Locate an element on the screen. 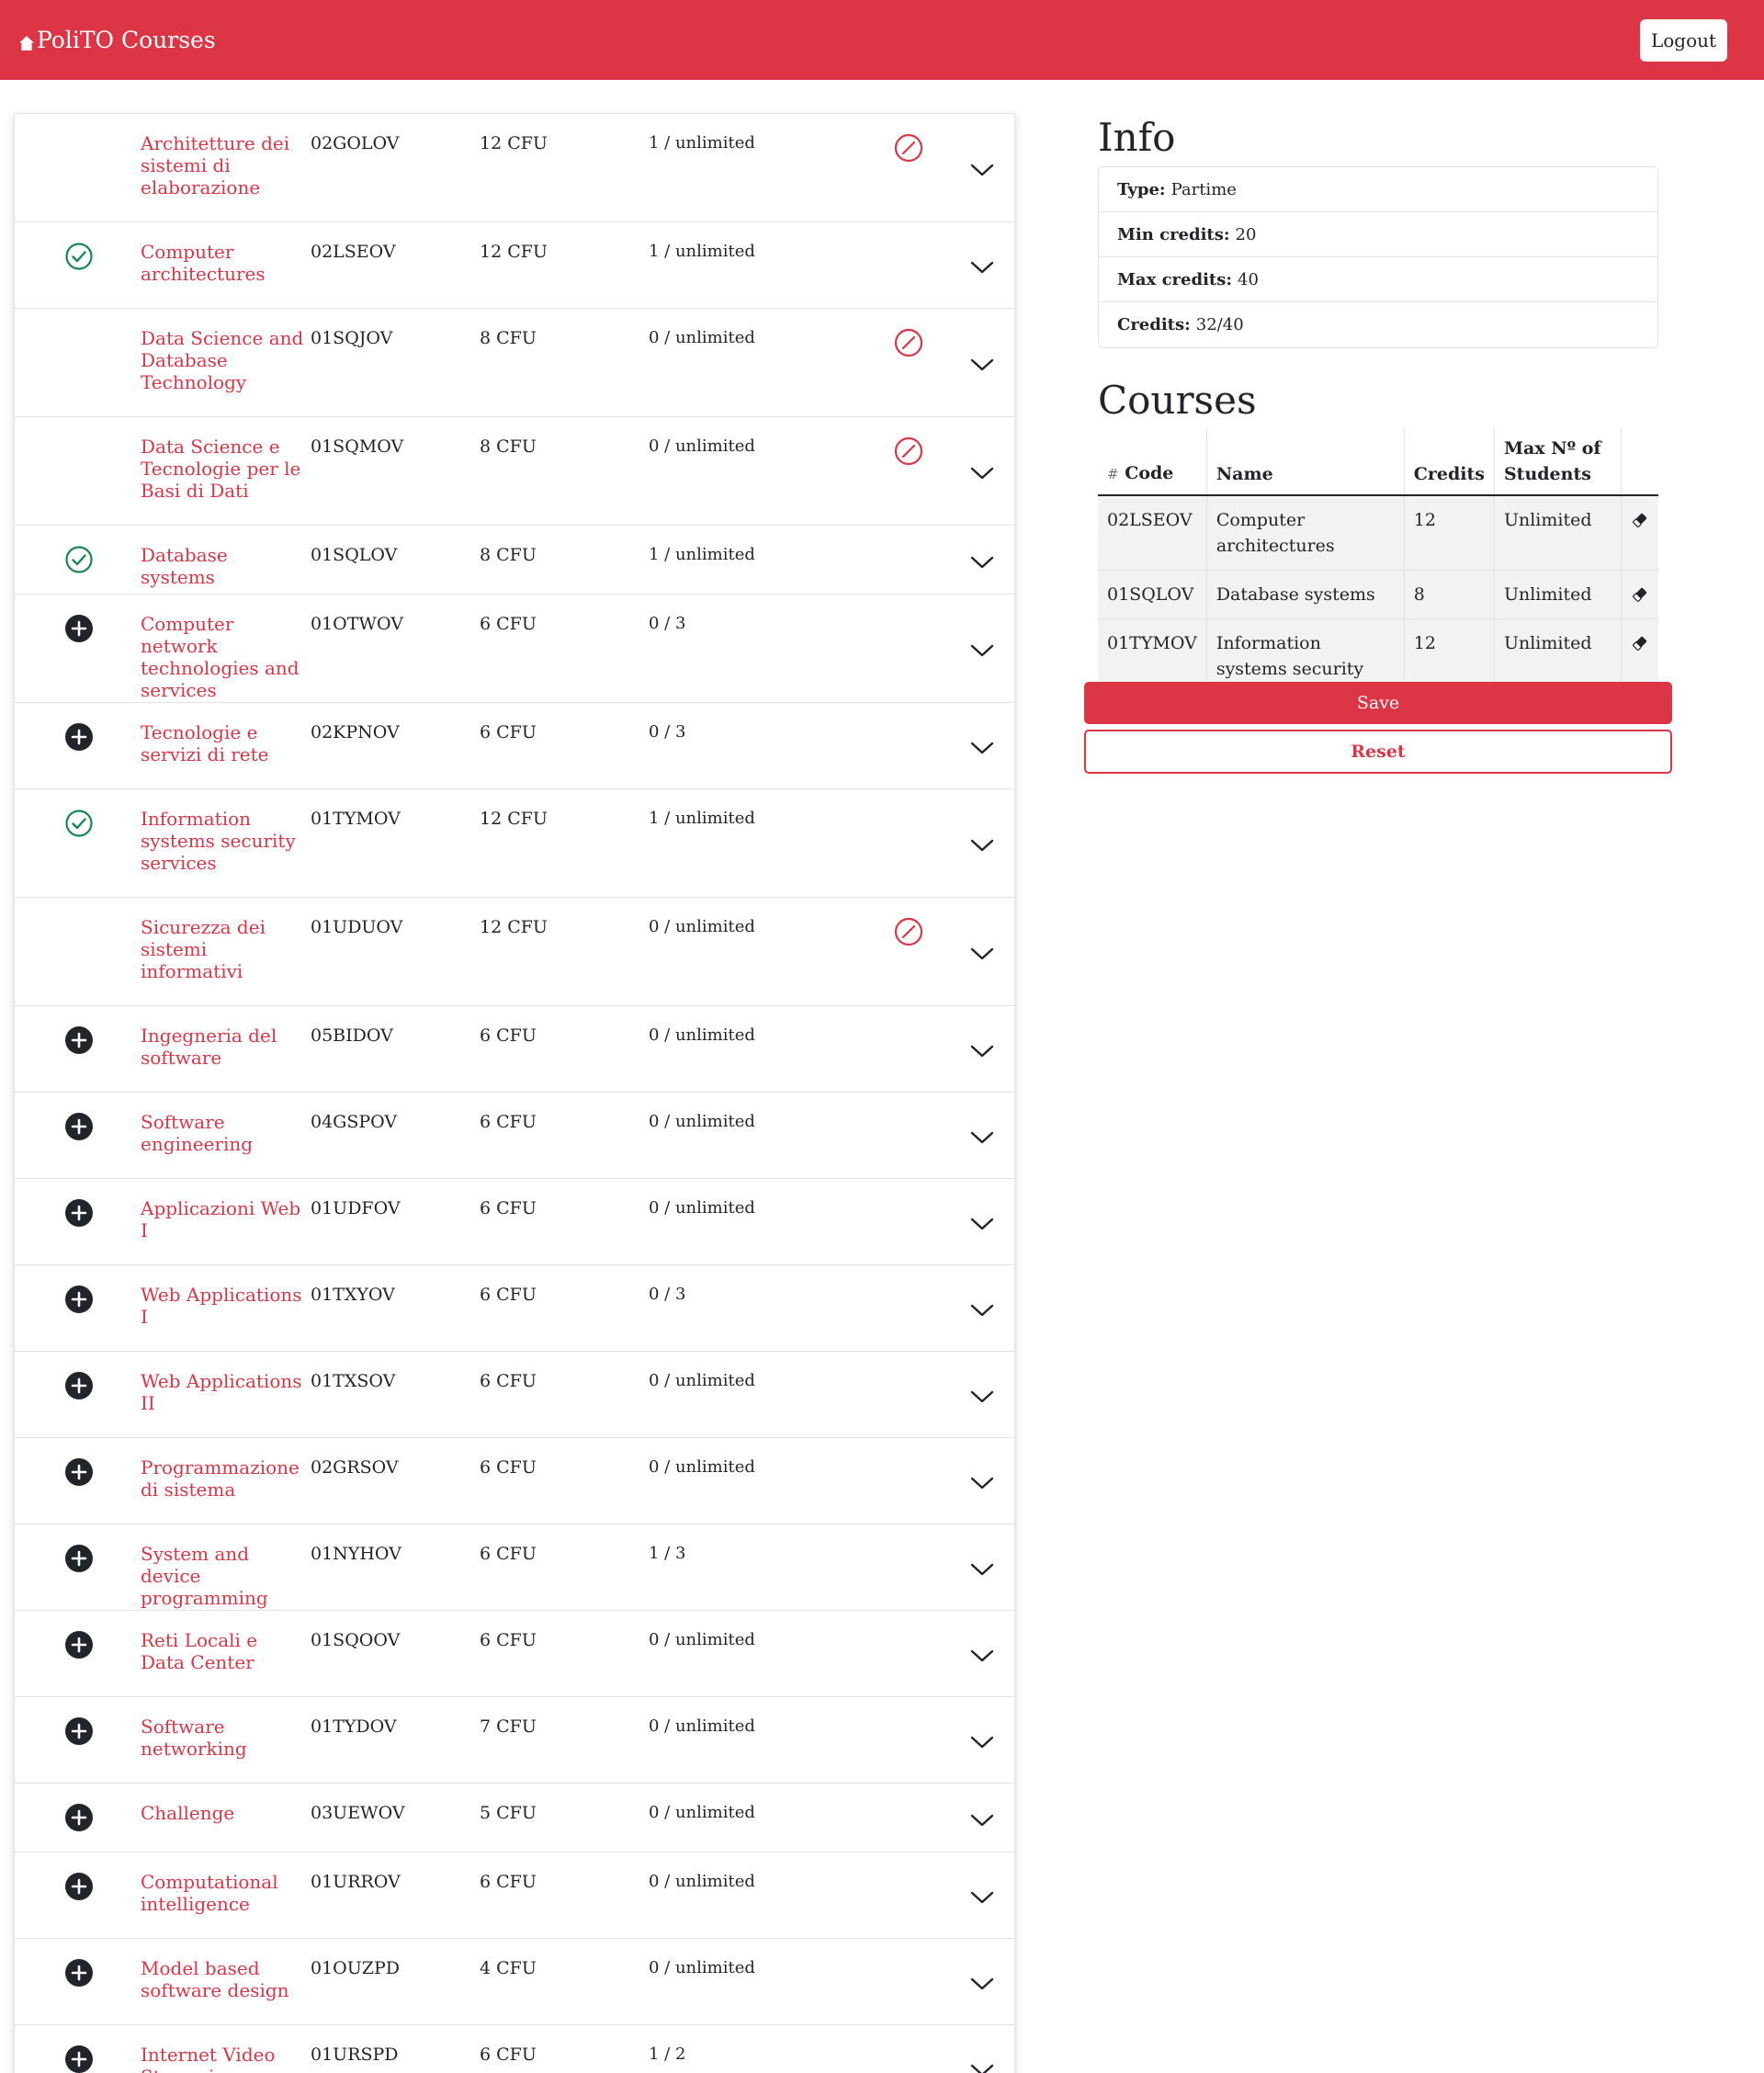 This screenshot has width=1764, height=2073. course-code: 01UDFOV is located at coordinates (356, 1208).